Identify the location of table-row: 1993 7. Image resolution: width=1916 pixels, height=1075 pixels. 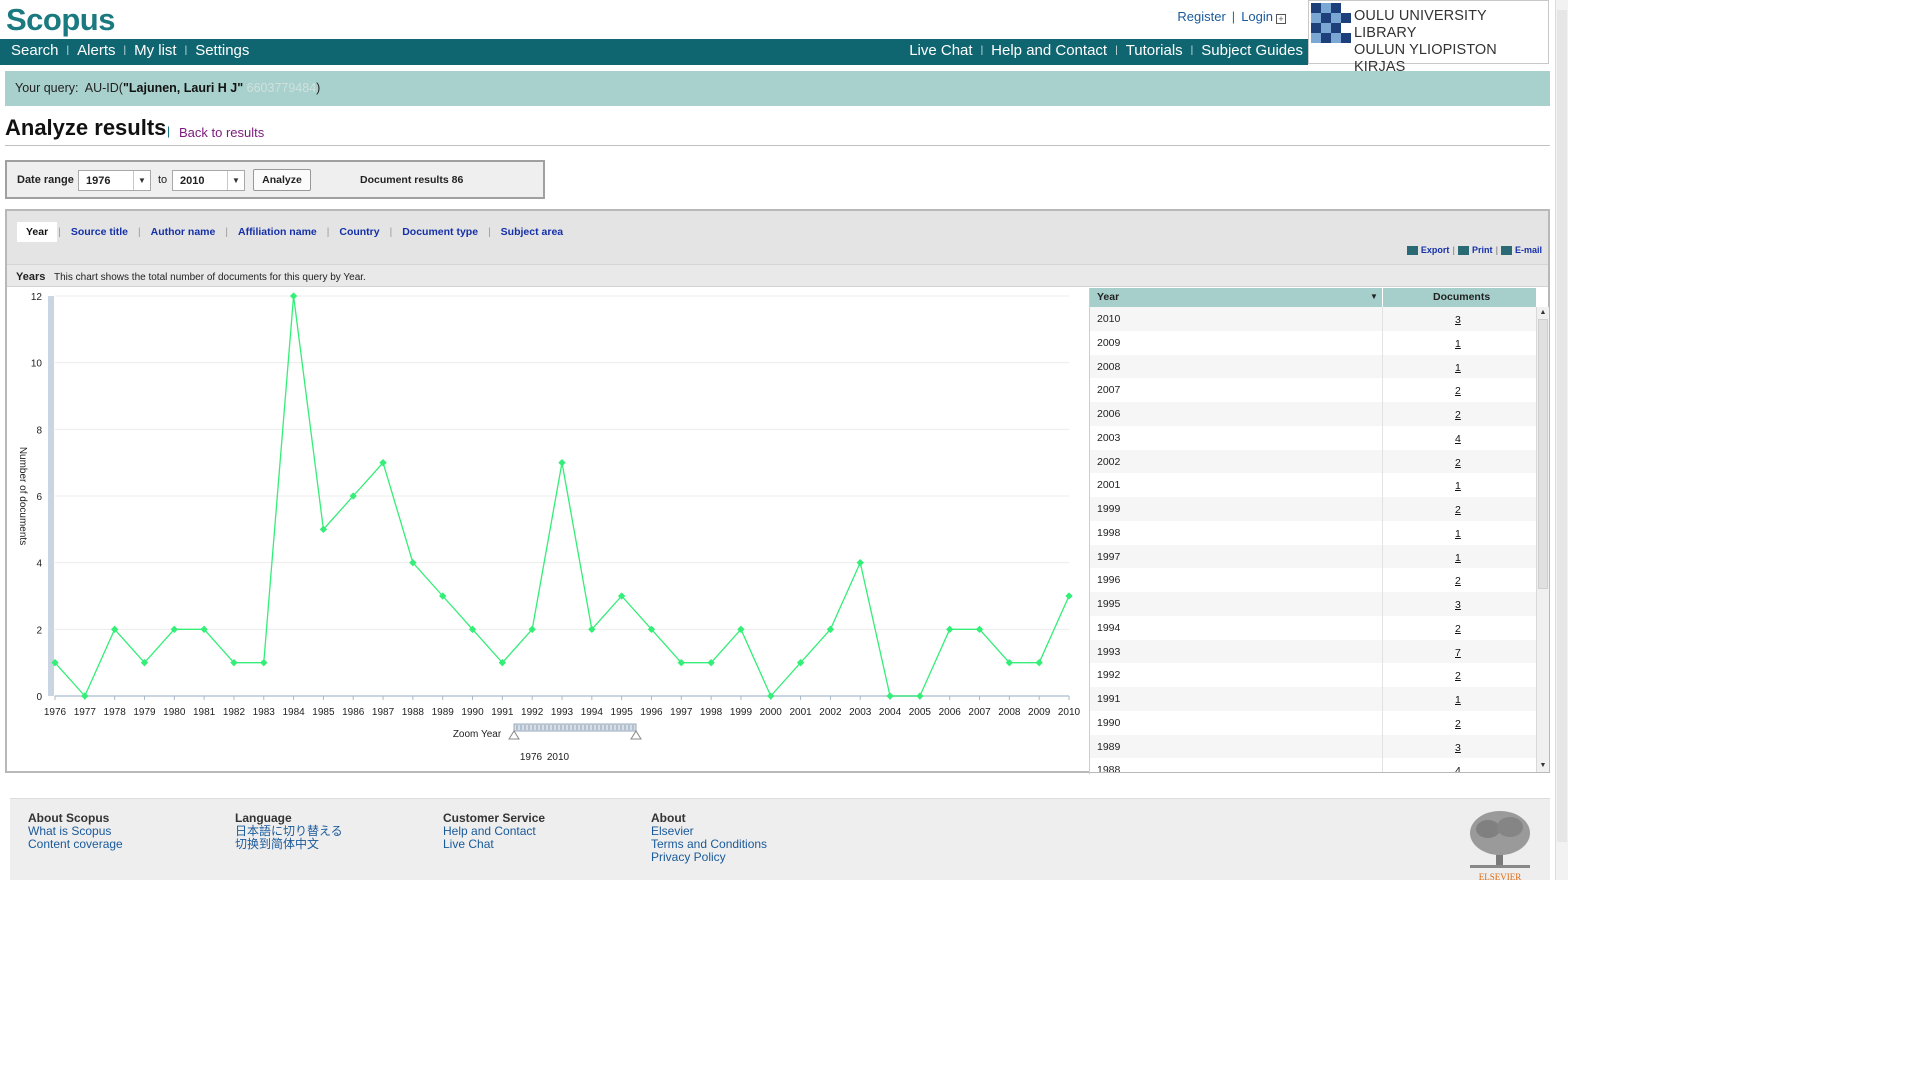
(1313, 651).